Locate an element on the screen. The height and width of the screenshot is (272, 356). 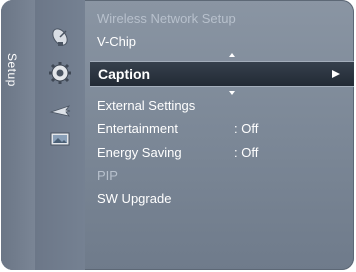
menu-item-label: Wireless Network Setup is located at coordinates (166, 18).